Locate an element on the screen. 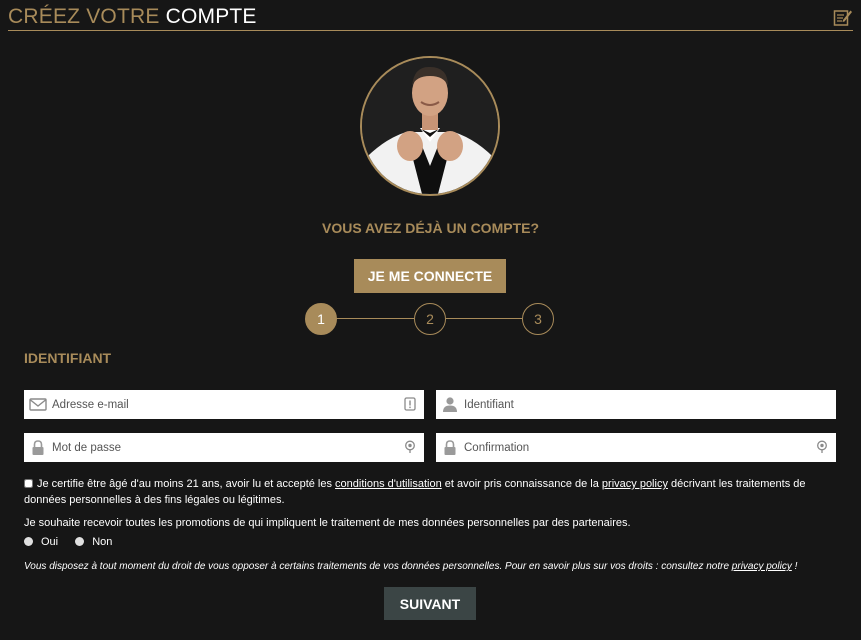 This screenshot has width=861, height=640. username-input is located at coordinates (644, 404).